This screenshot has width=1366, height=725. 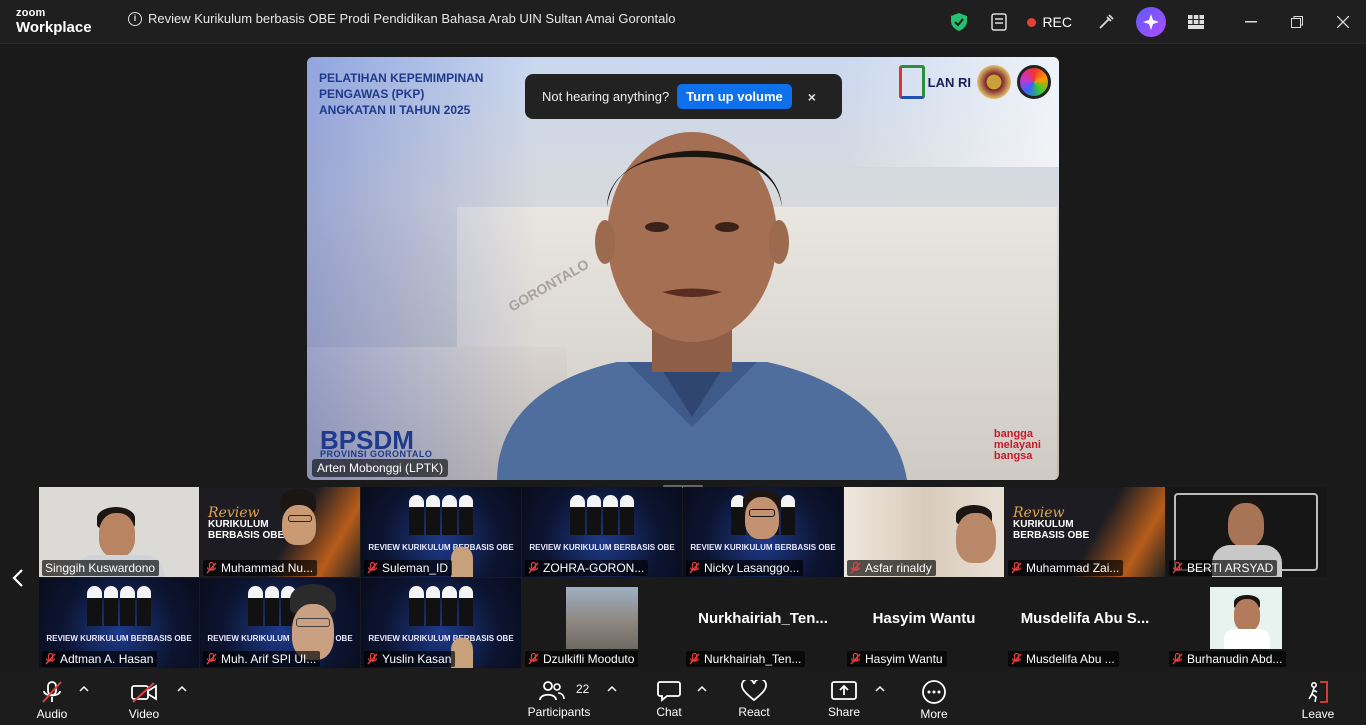 What do you see at coordinates (602, 623) in the screenshot?
I see `participant-tile: Dzulkifli Mooduto` at bounding box center [602, 623].